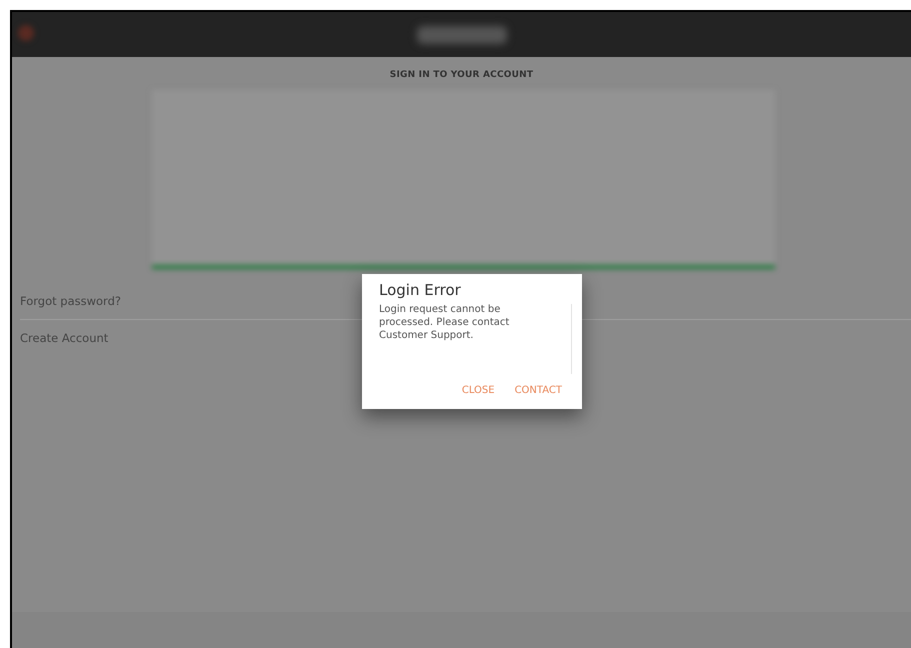  What do you see at coordinates (420, 290) in the screenshot?
I see `dialog-title: Login Error` at bounding box center [420, 290].